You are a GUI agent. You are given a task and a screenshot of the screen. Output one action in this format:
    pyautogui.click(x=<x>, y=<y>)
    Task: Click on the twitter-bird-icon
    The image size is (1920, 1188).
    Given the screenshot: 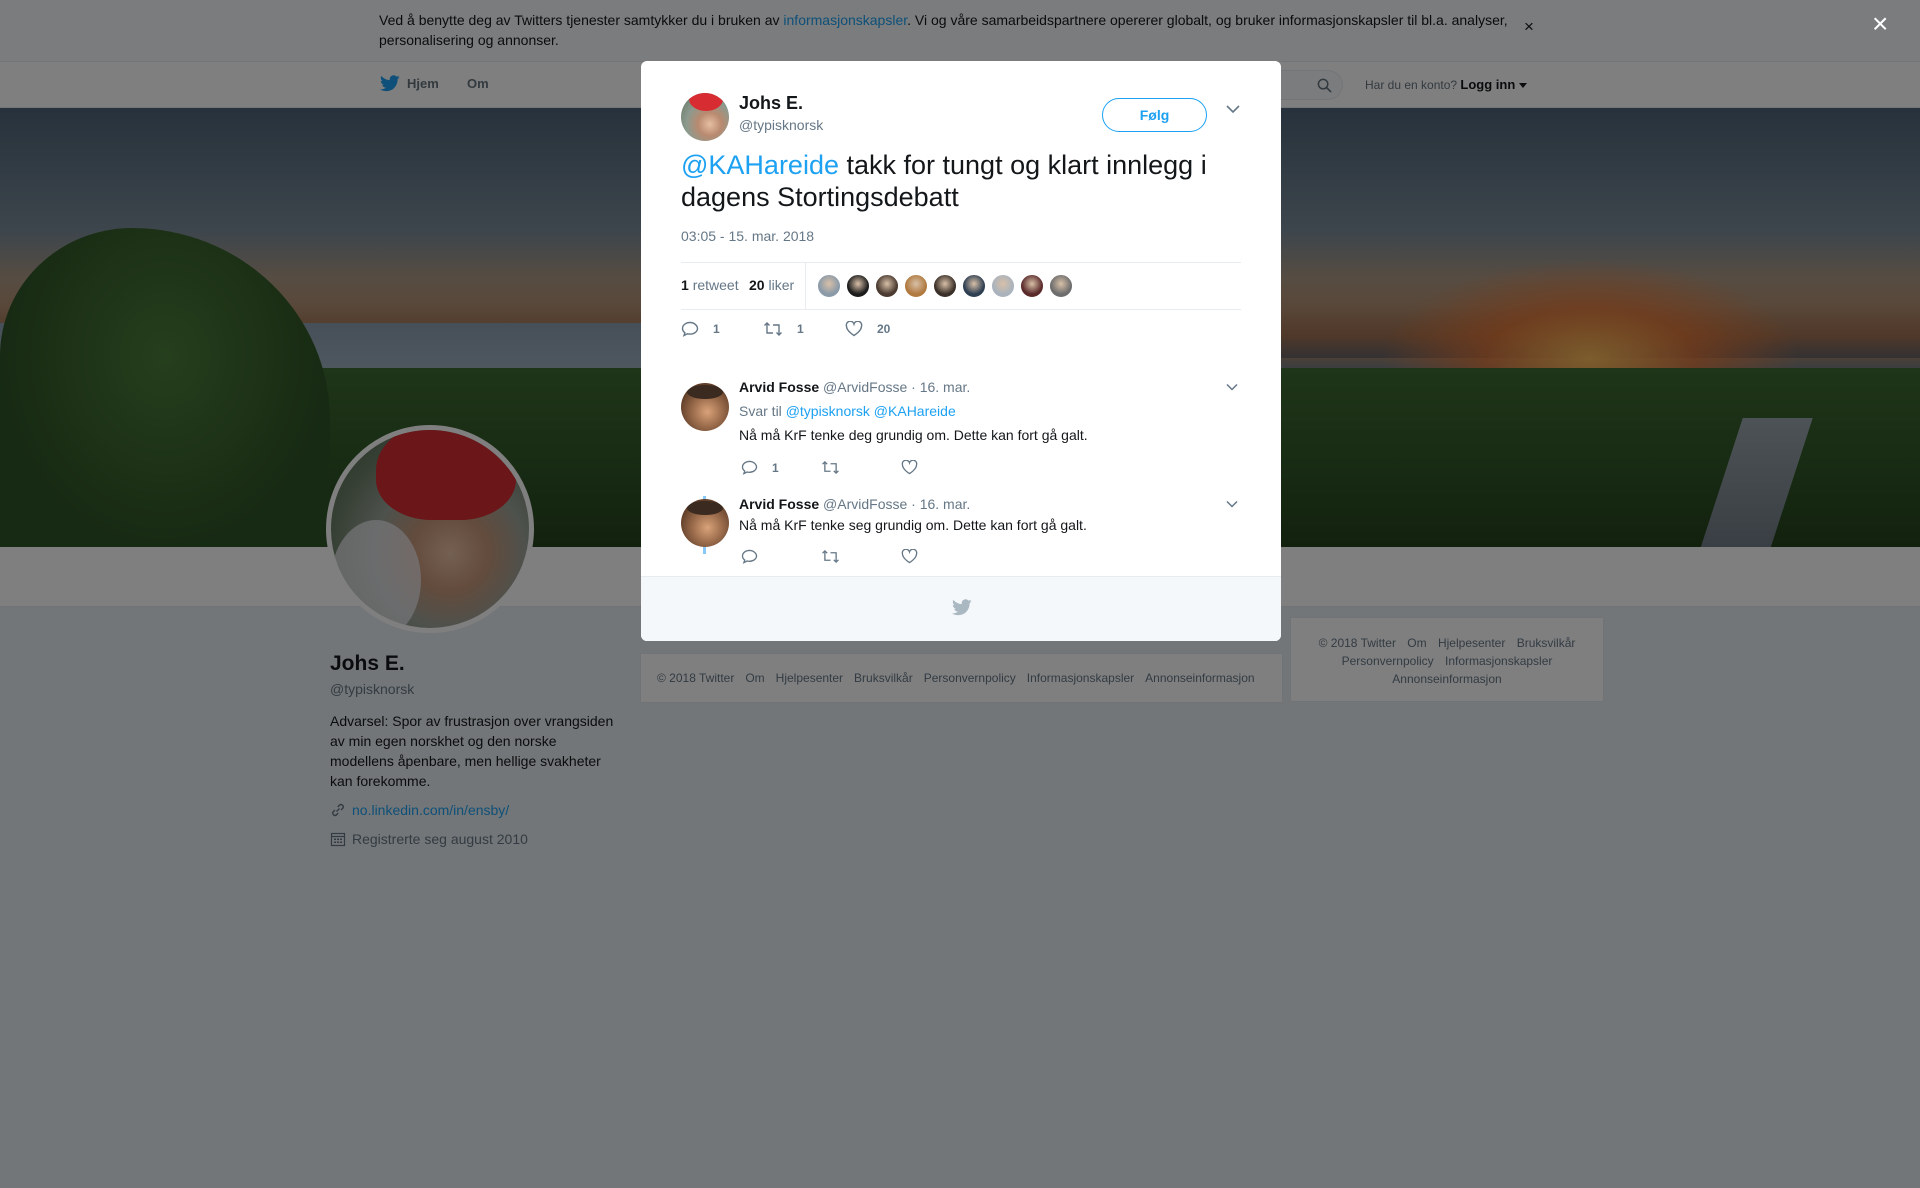 What is the action you would take?
    pyautogui.click(x=962, y=607)
    